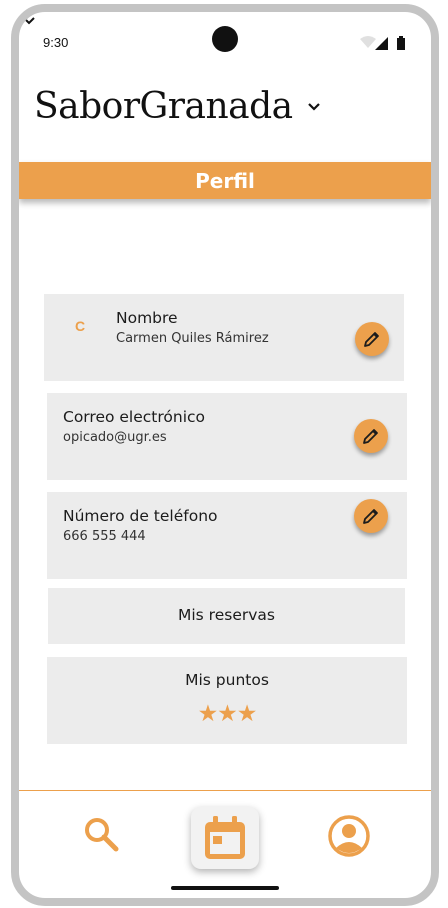  Describe the element at coordinates (101, 834) in the screenshot. I see `search-icon` at that location.